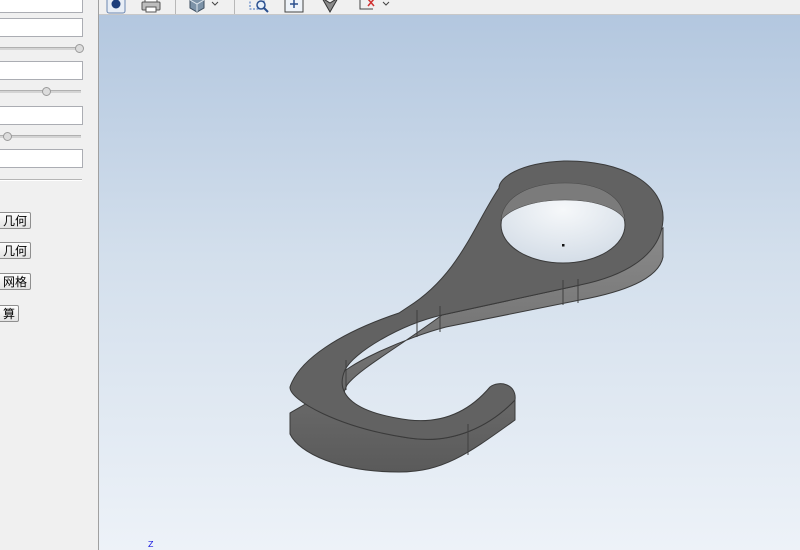 This screenshot has width=800, height=550. I want to click on compute-button: 算, so click(10, 313).